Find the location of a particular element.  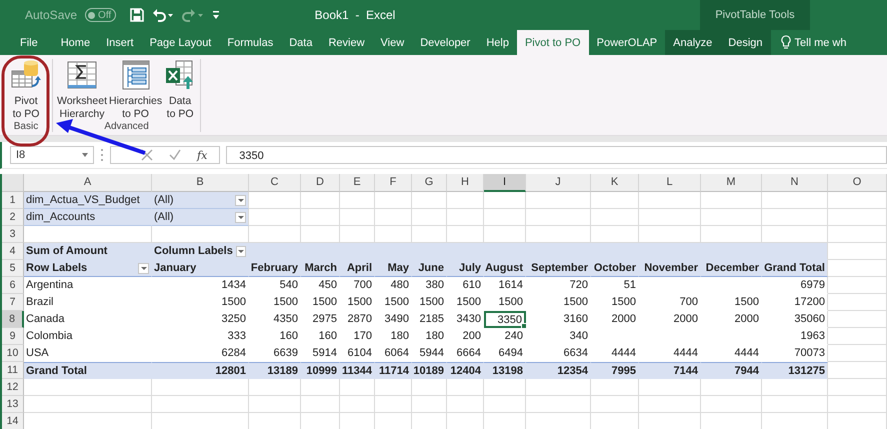

table-cell: dim_Actua_VS_Budget is located at coordinates (88, 200).